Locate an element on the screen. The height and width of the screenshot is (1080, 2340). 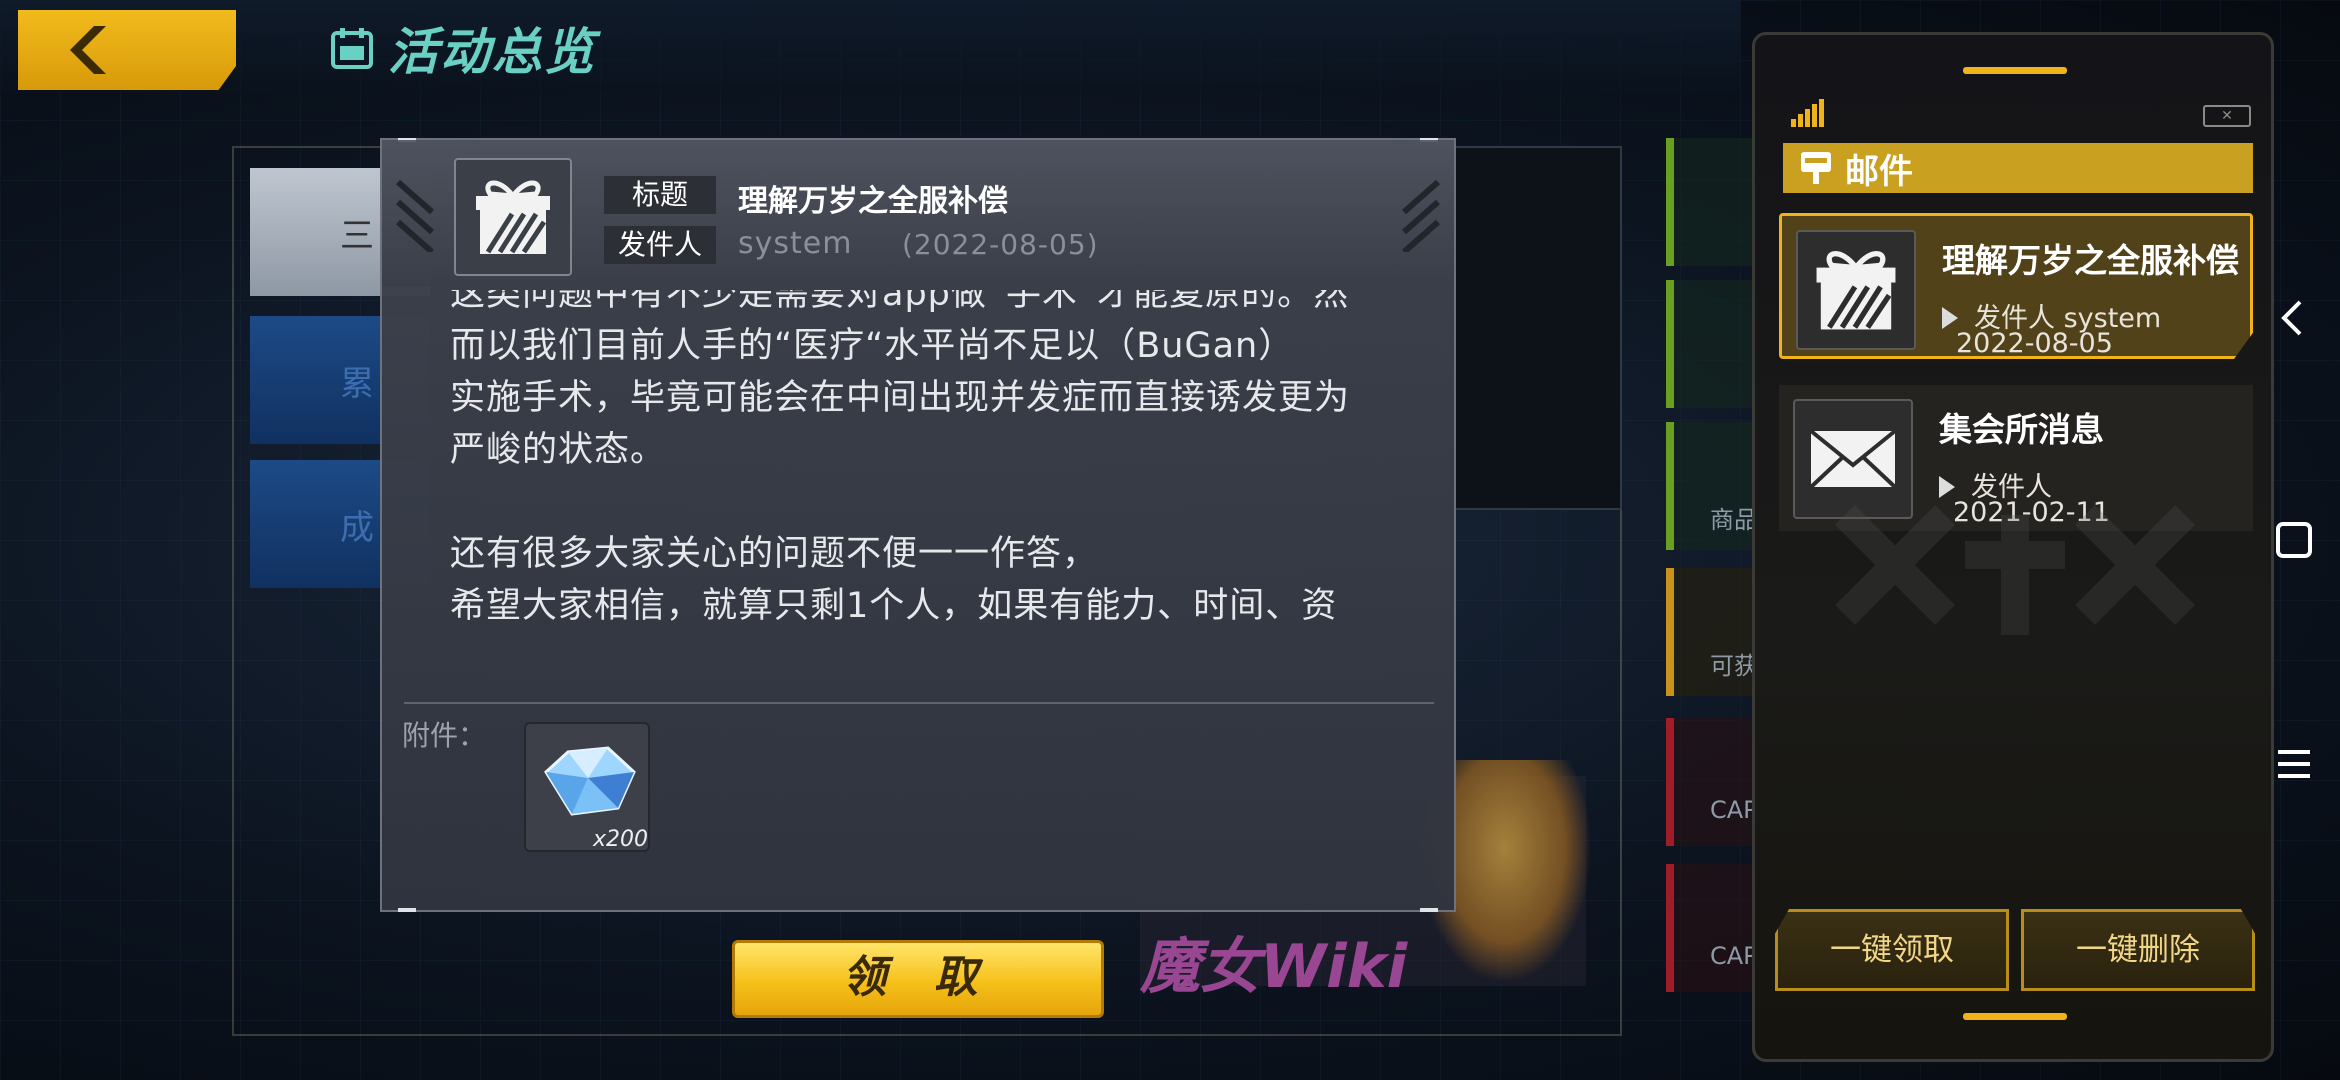
mail-body-line: 这类问题中有不少是需要对app做“手术”才能复原的。然 is located at coordinates (900, 302).